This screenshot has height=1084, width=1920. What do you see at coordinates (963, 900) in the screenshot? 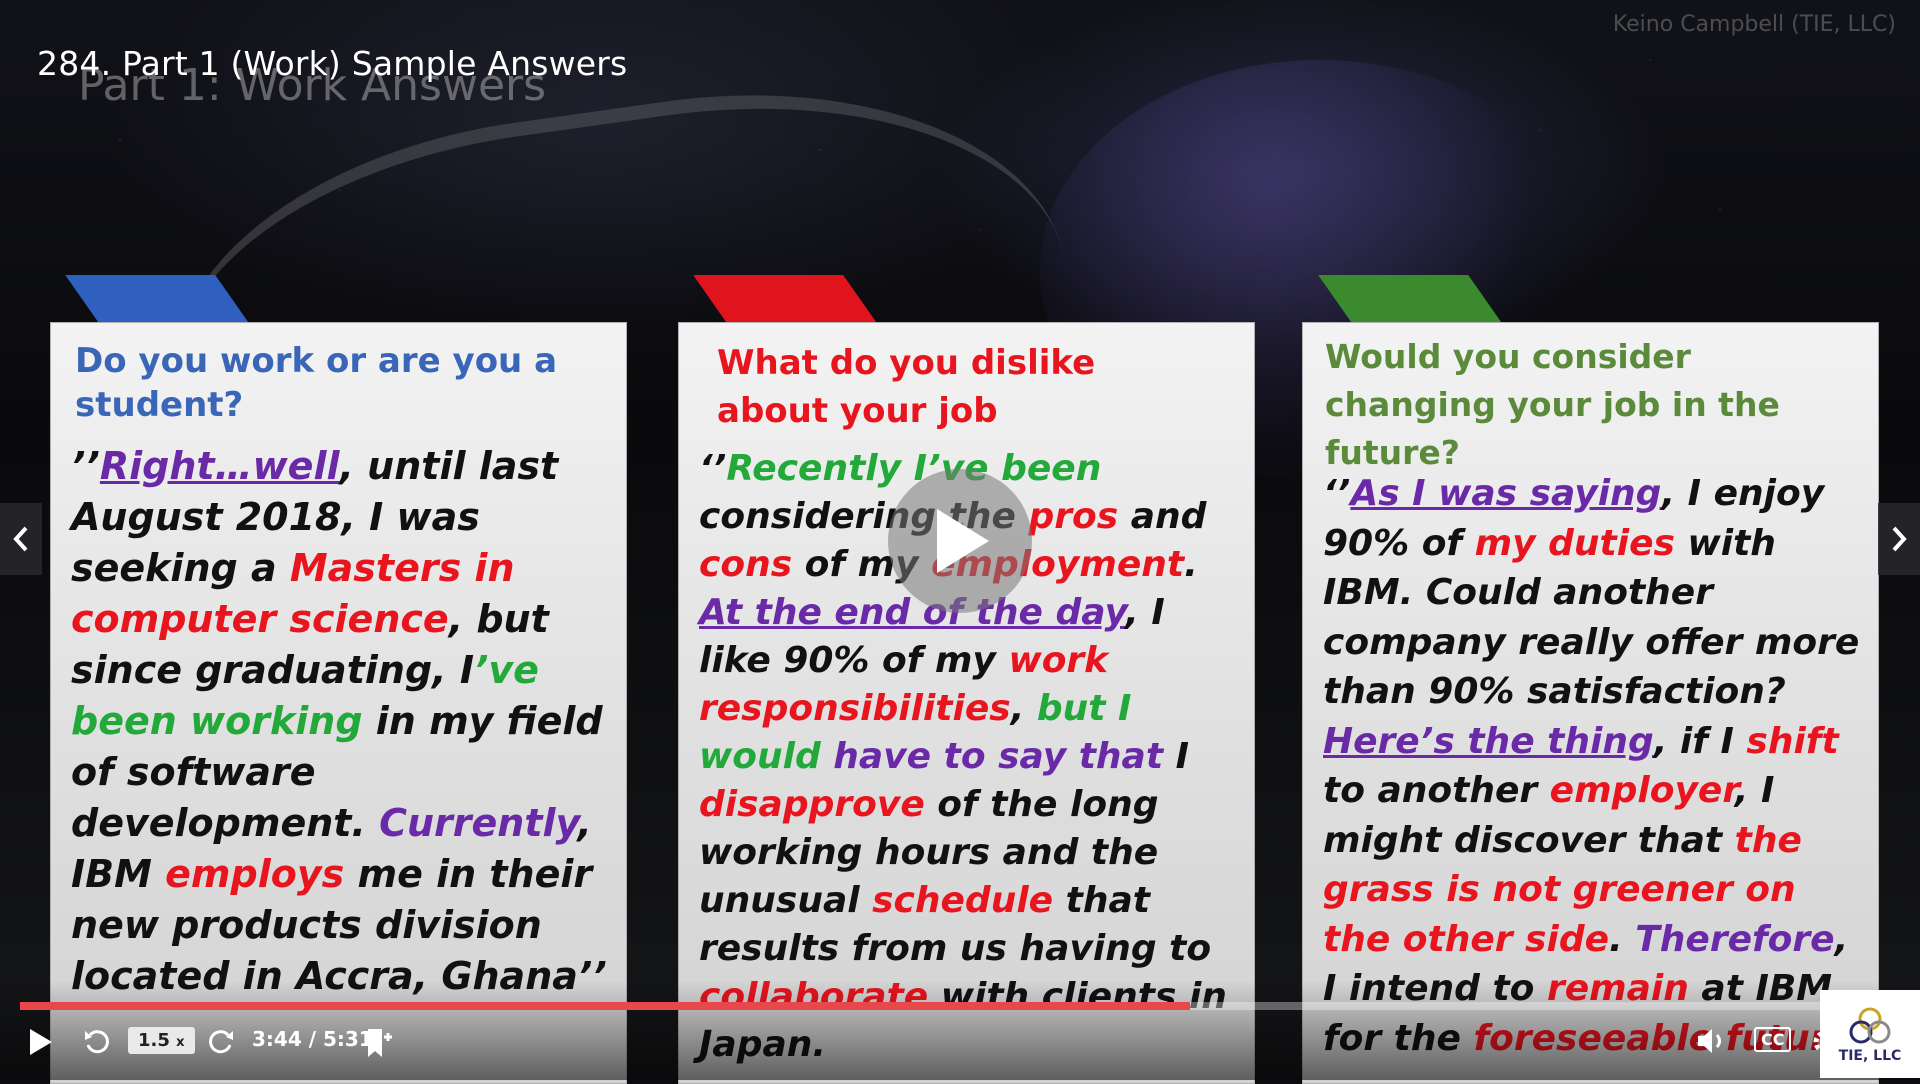
I see `answer-segment: schedule` at bounding box center [963, 900].